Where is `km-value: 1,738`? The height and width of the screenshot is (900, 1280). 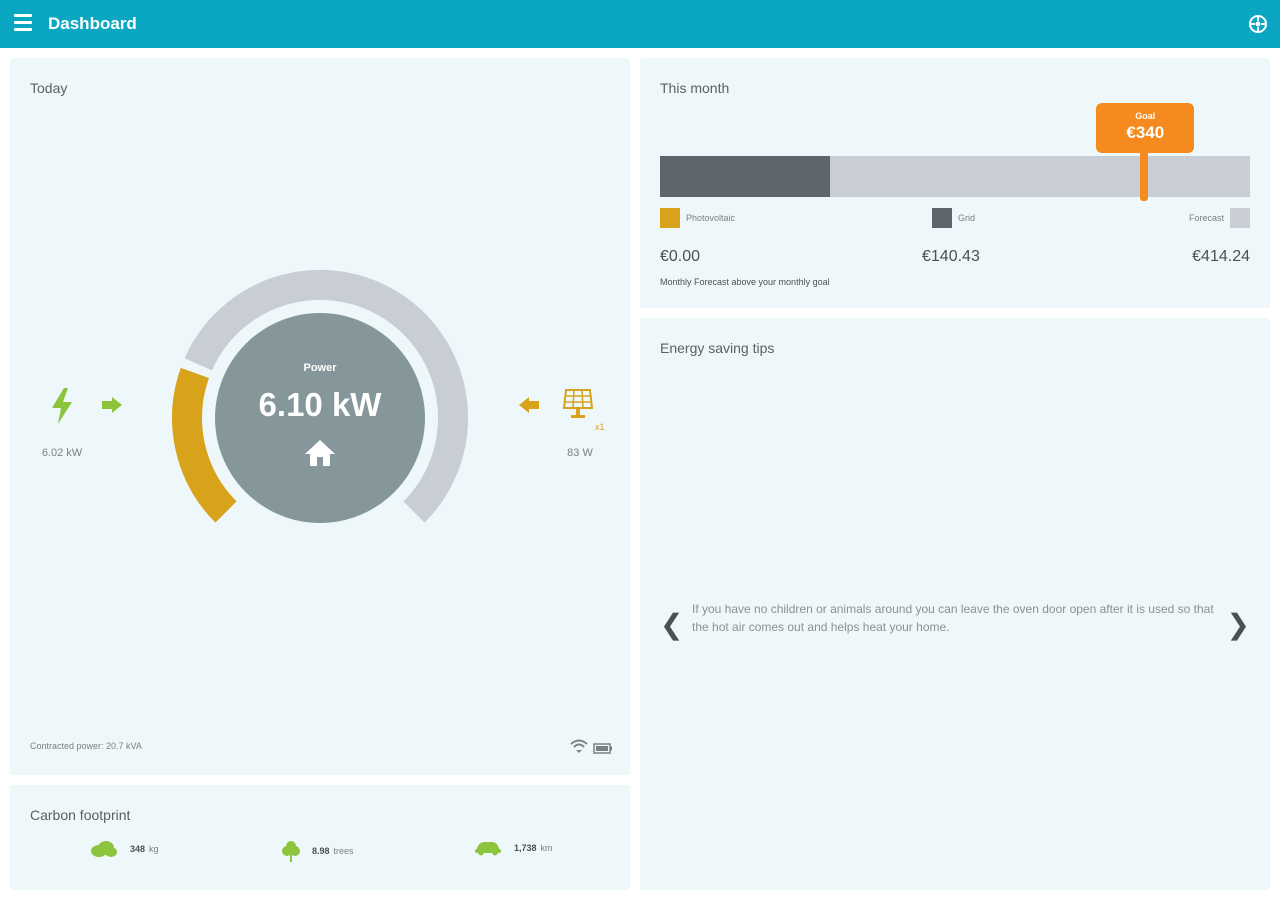 km-value: 1,738 is located at coordinates (525, 848).